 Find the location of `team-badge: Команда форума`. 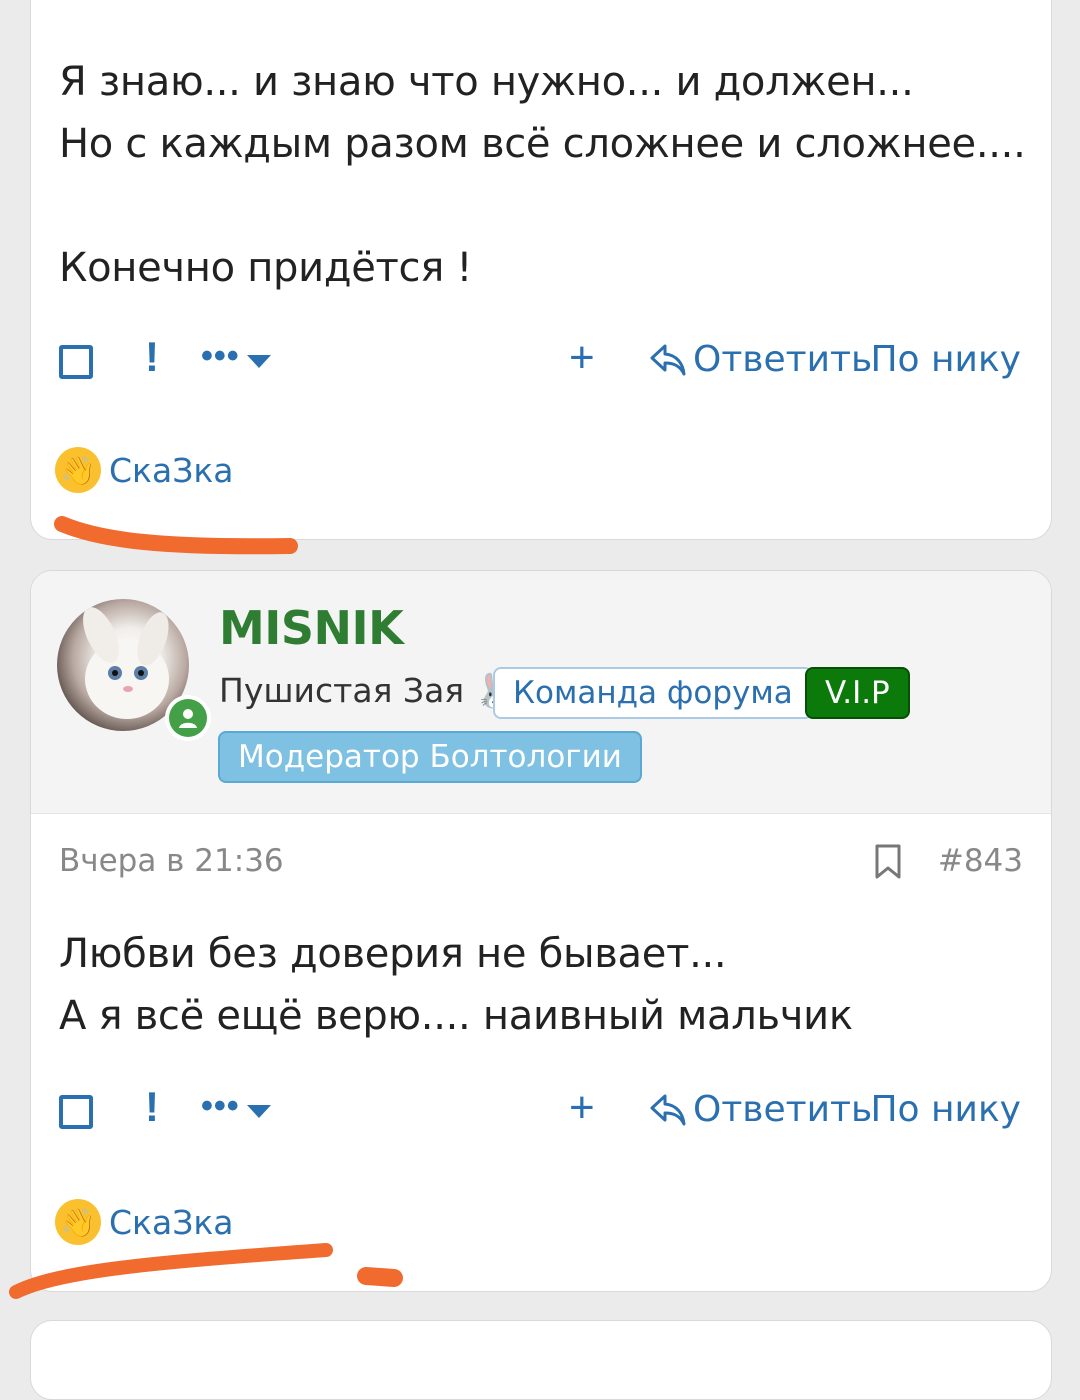

team-badge: Команда форума is located at coordinates (653, 693).